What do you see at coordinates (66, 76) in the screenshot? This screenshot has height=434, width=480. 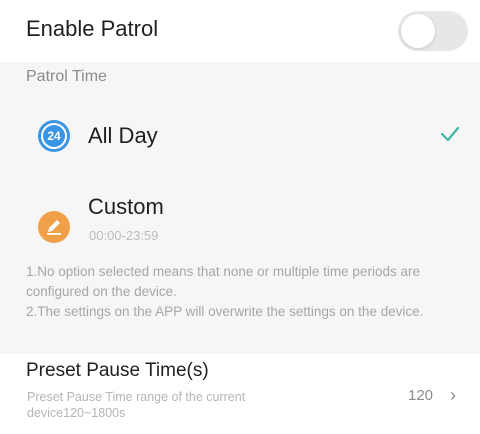 I see `patrol-time-title: Patrol Time` at bounding box center [66, 76].